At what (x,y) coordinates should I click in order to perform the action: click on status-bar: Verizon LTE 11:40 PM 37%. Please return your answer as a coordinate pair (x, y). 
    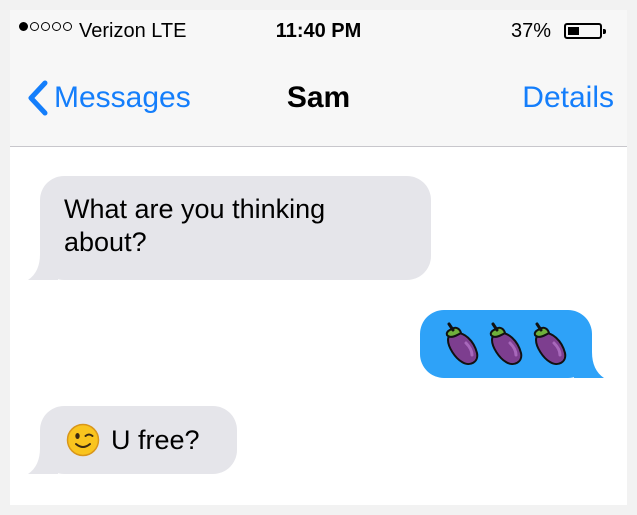
    Looking at the image, I should click on (318, 32).